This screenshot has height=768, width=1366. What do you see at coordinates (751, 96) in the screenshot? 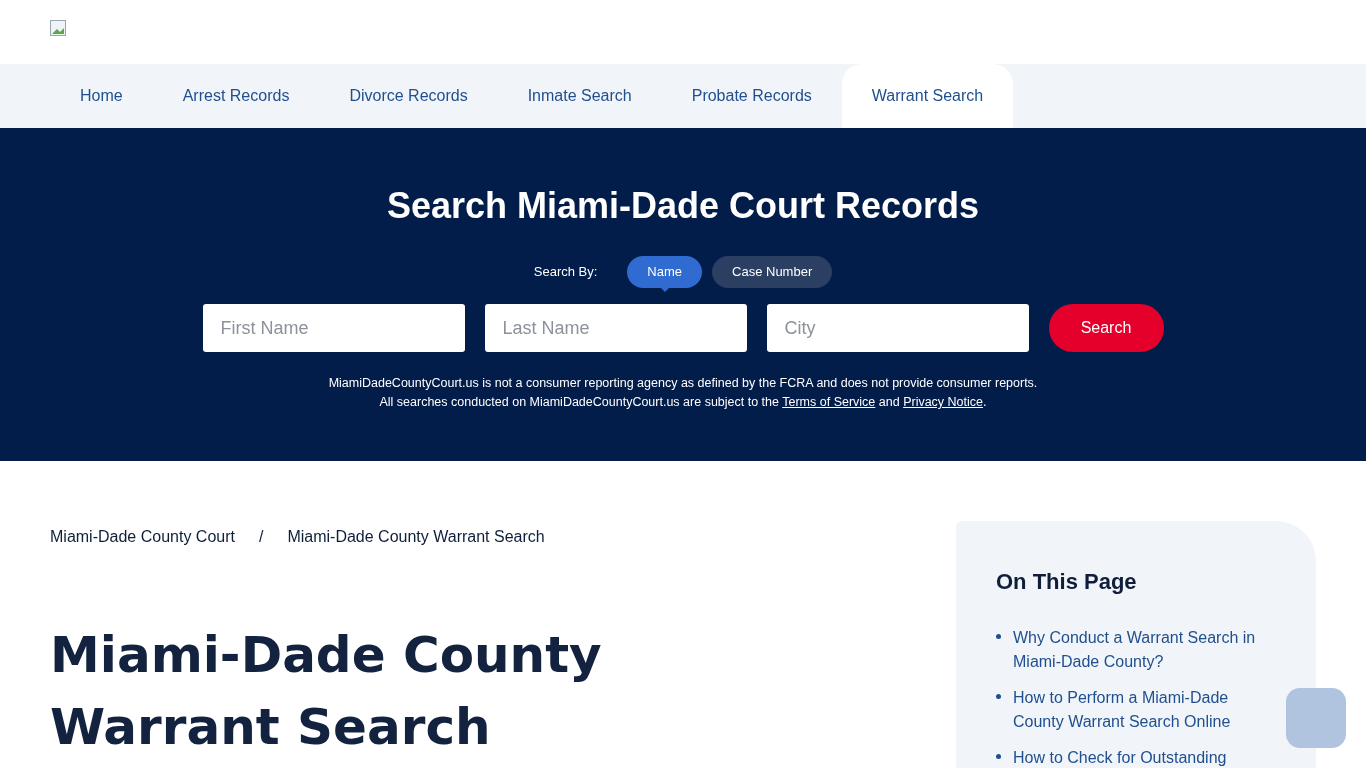
I see `nav-tab: Probate Records` at bounding box center [751, 96].